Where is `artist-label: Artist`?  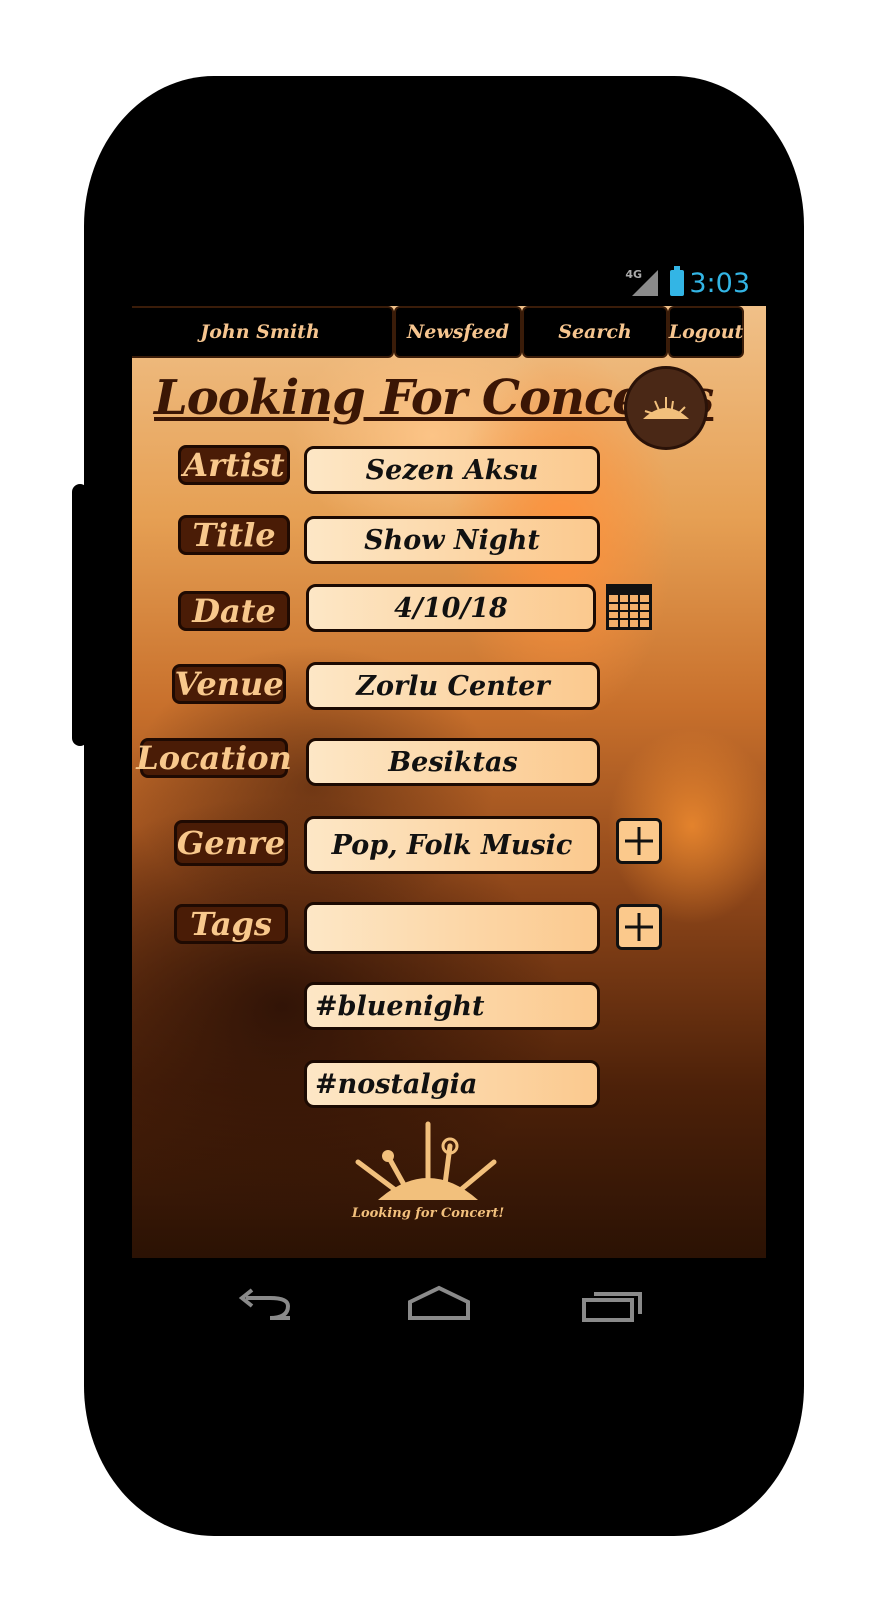 artist-label: Artist is located at coordinates (234, 465).